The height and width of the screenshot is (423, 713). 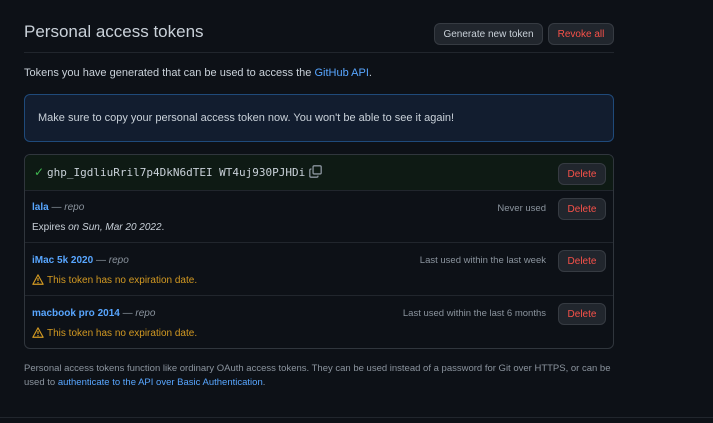 I want to click on check-icon: ✓, so click(x=39, y=172).